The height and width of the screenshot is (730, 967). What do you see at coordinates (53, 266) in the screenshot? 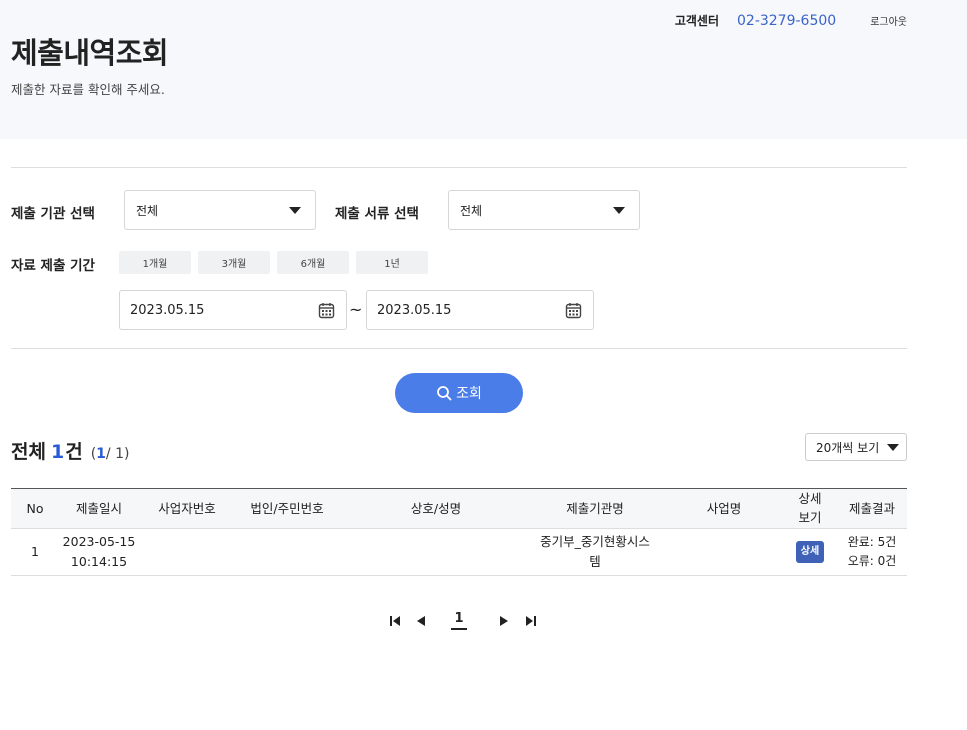
I see `period-label: 자료 제출 기간` at bounding box center [53, 266].